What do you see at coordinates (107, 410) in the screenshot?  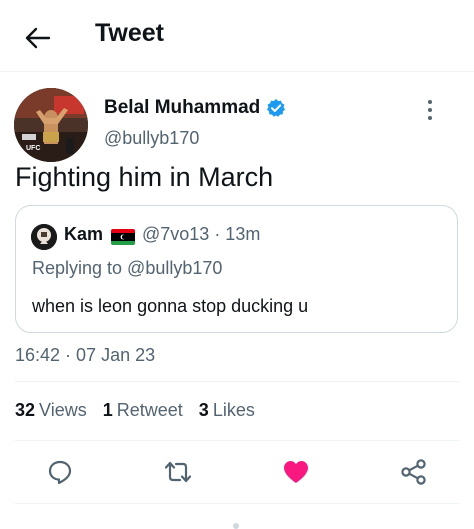 I see `retweets-count: 1` at bounding box center [107, 410].